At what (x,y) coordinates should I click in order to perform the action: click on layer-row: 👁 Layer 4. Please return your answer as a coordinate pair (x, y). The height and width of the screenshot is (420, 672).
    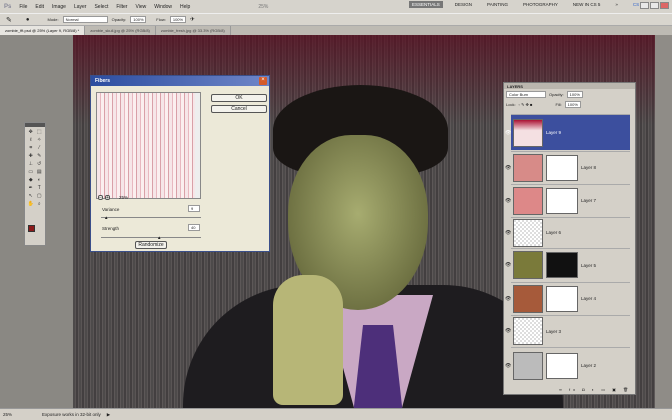
    Looking at the image, I should click on (567, 298).